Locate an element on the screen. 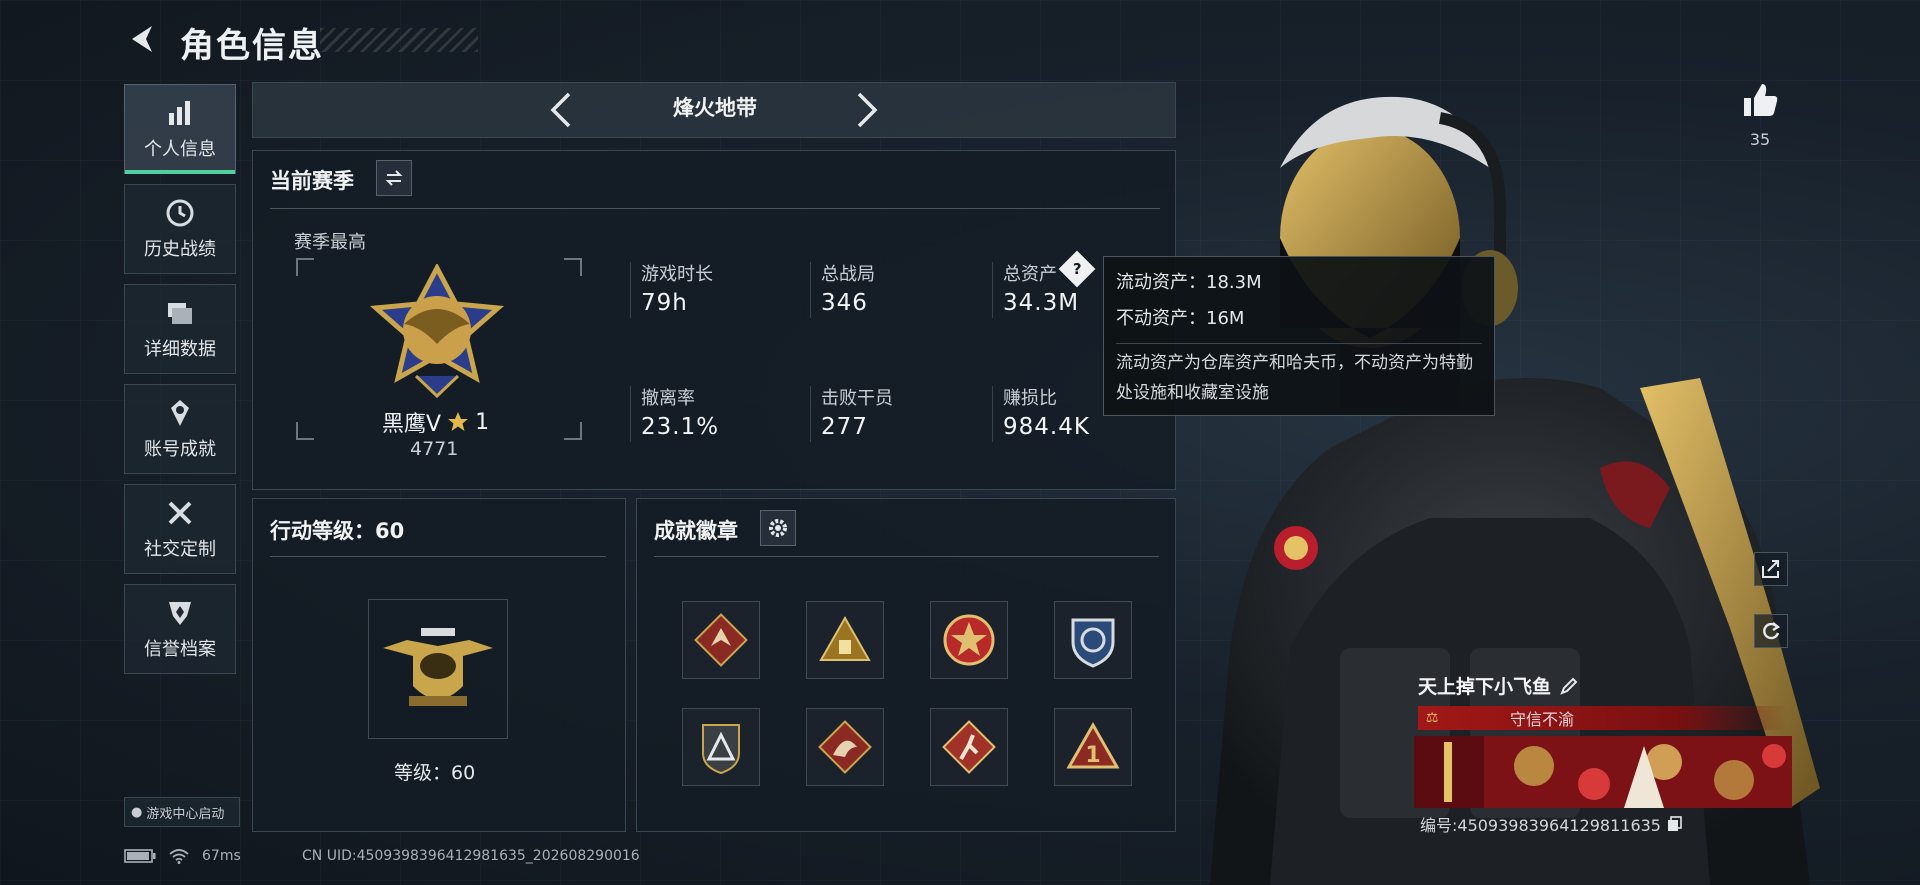 Image resolution: width=1920 pixels, height=885 pixels. title-tag: ⚖ 守信不渝 is located at coordinates (1603, 718).